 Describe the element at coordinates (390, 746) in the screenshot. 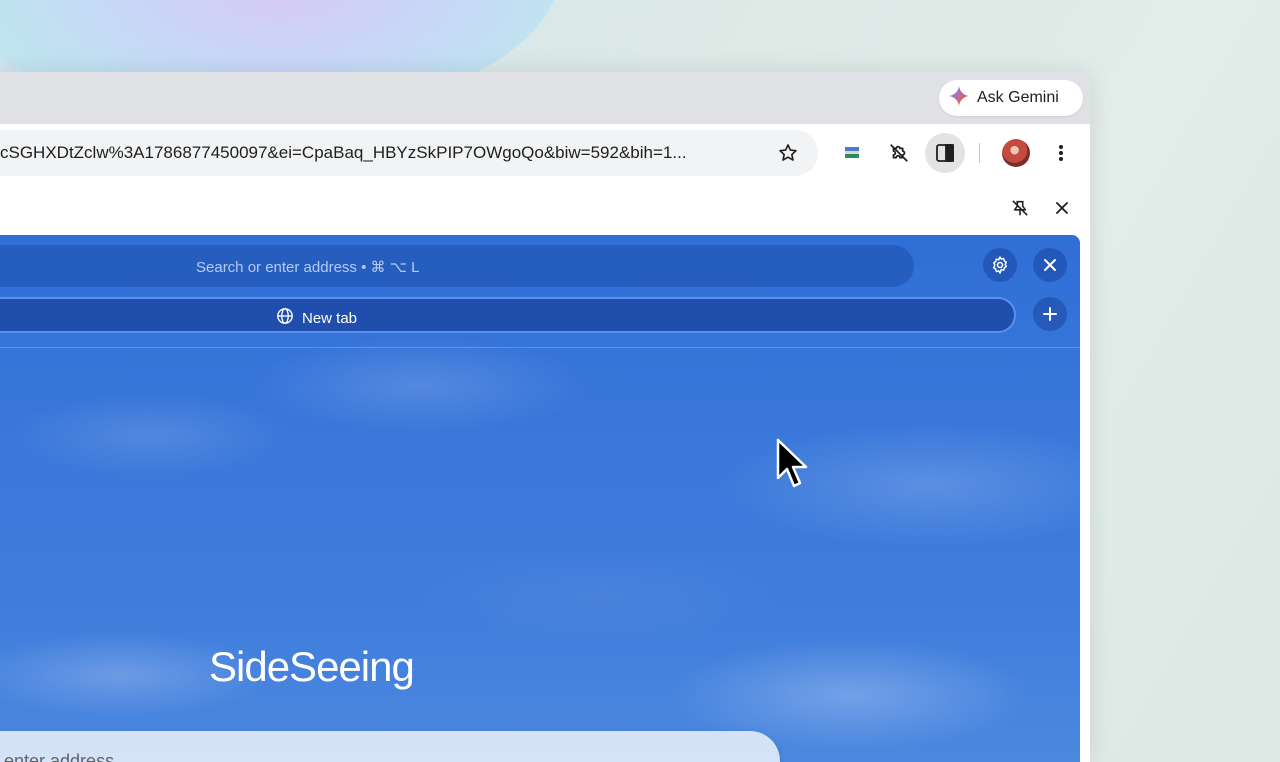

I see `address-input: enter address` at that location.